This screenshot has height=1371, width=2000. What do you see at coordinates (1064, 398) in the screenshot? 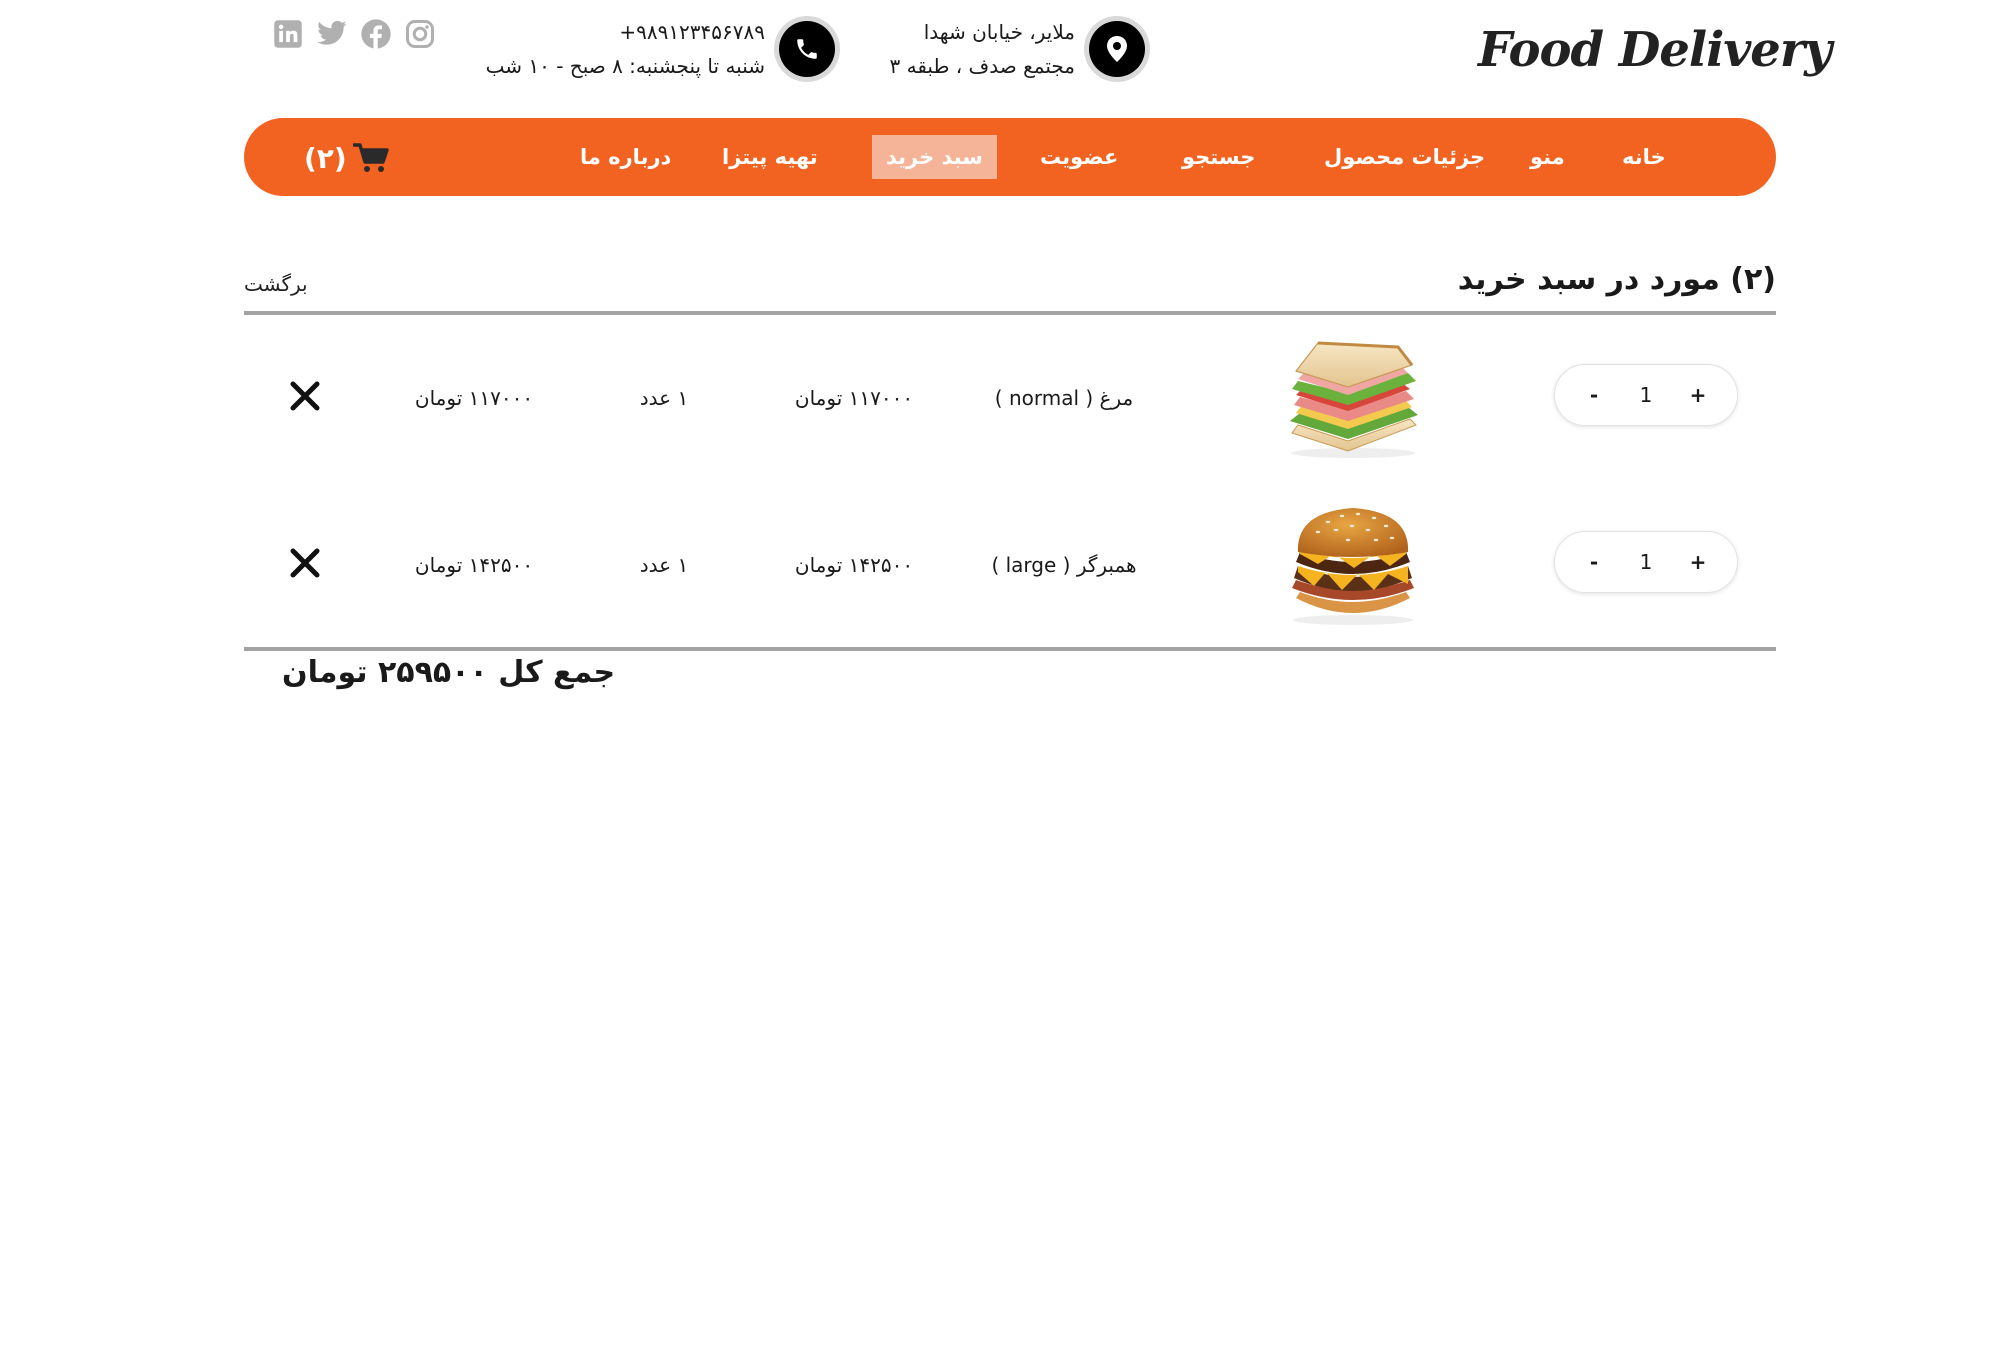
I see `item-name: مرغ ( normal )` at bounding box center [1064, 398].